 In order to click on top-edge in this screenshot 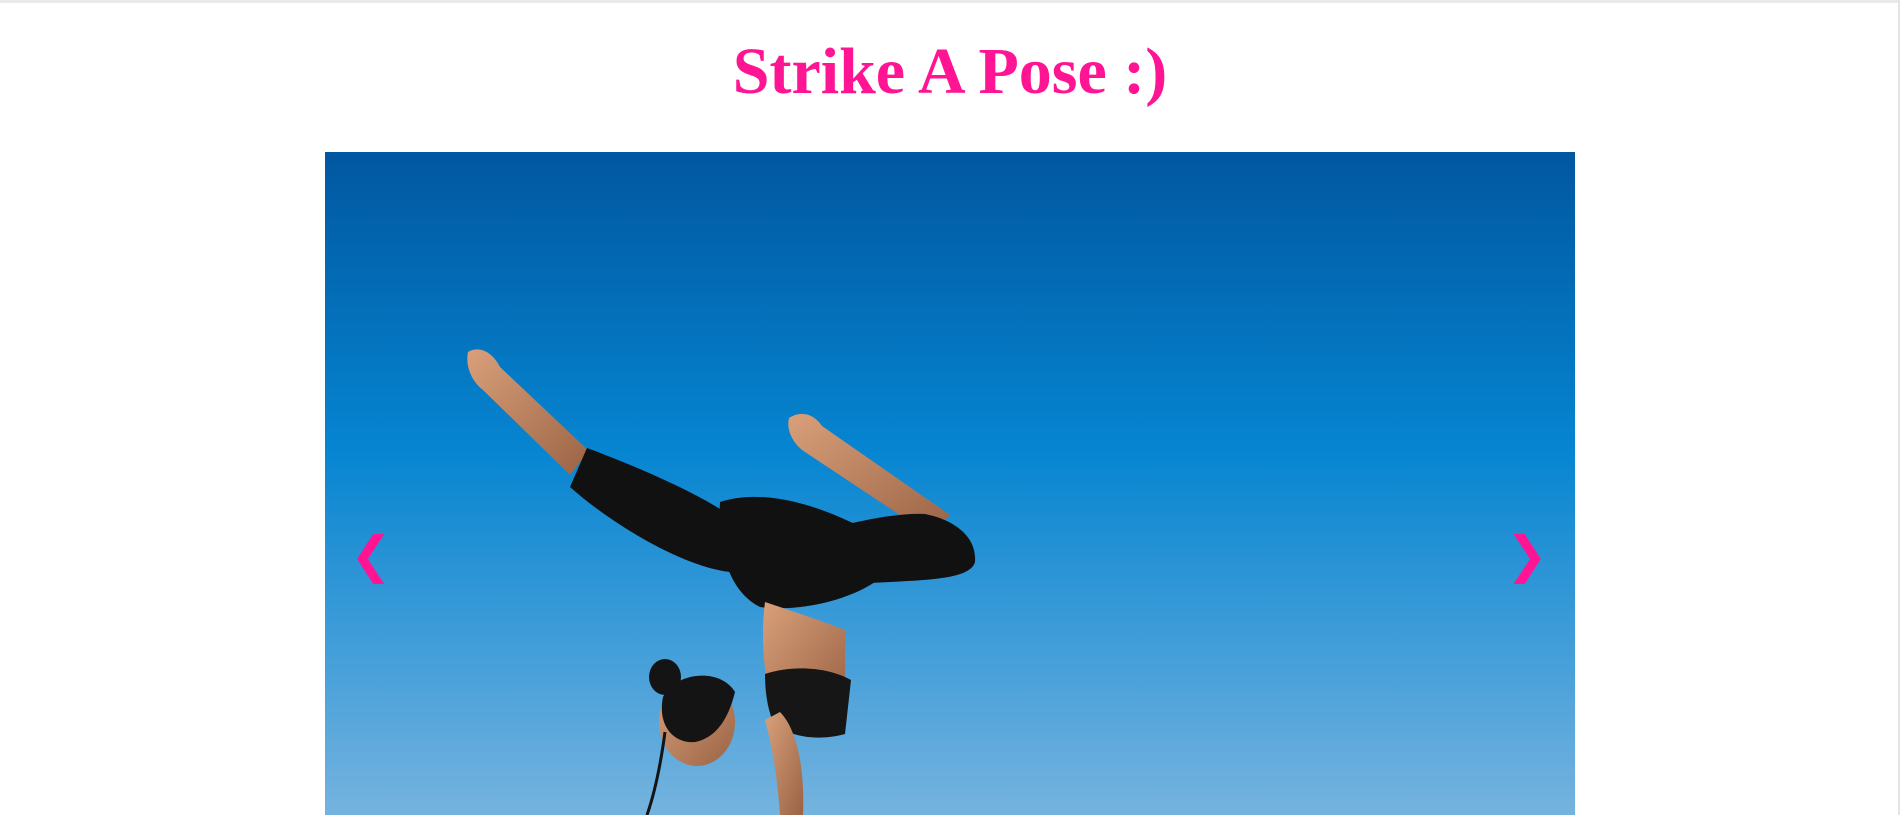, I will do `click(950, 1)`.